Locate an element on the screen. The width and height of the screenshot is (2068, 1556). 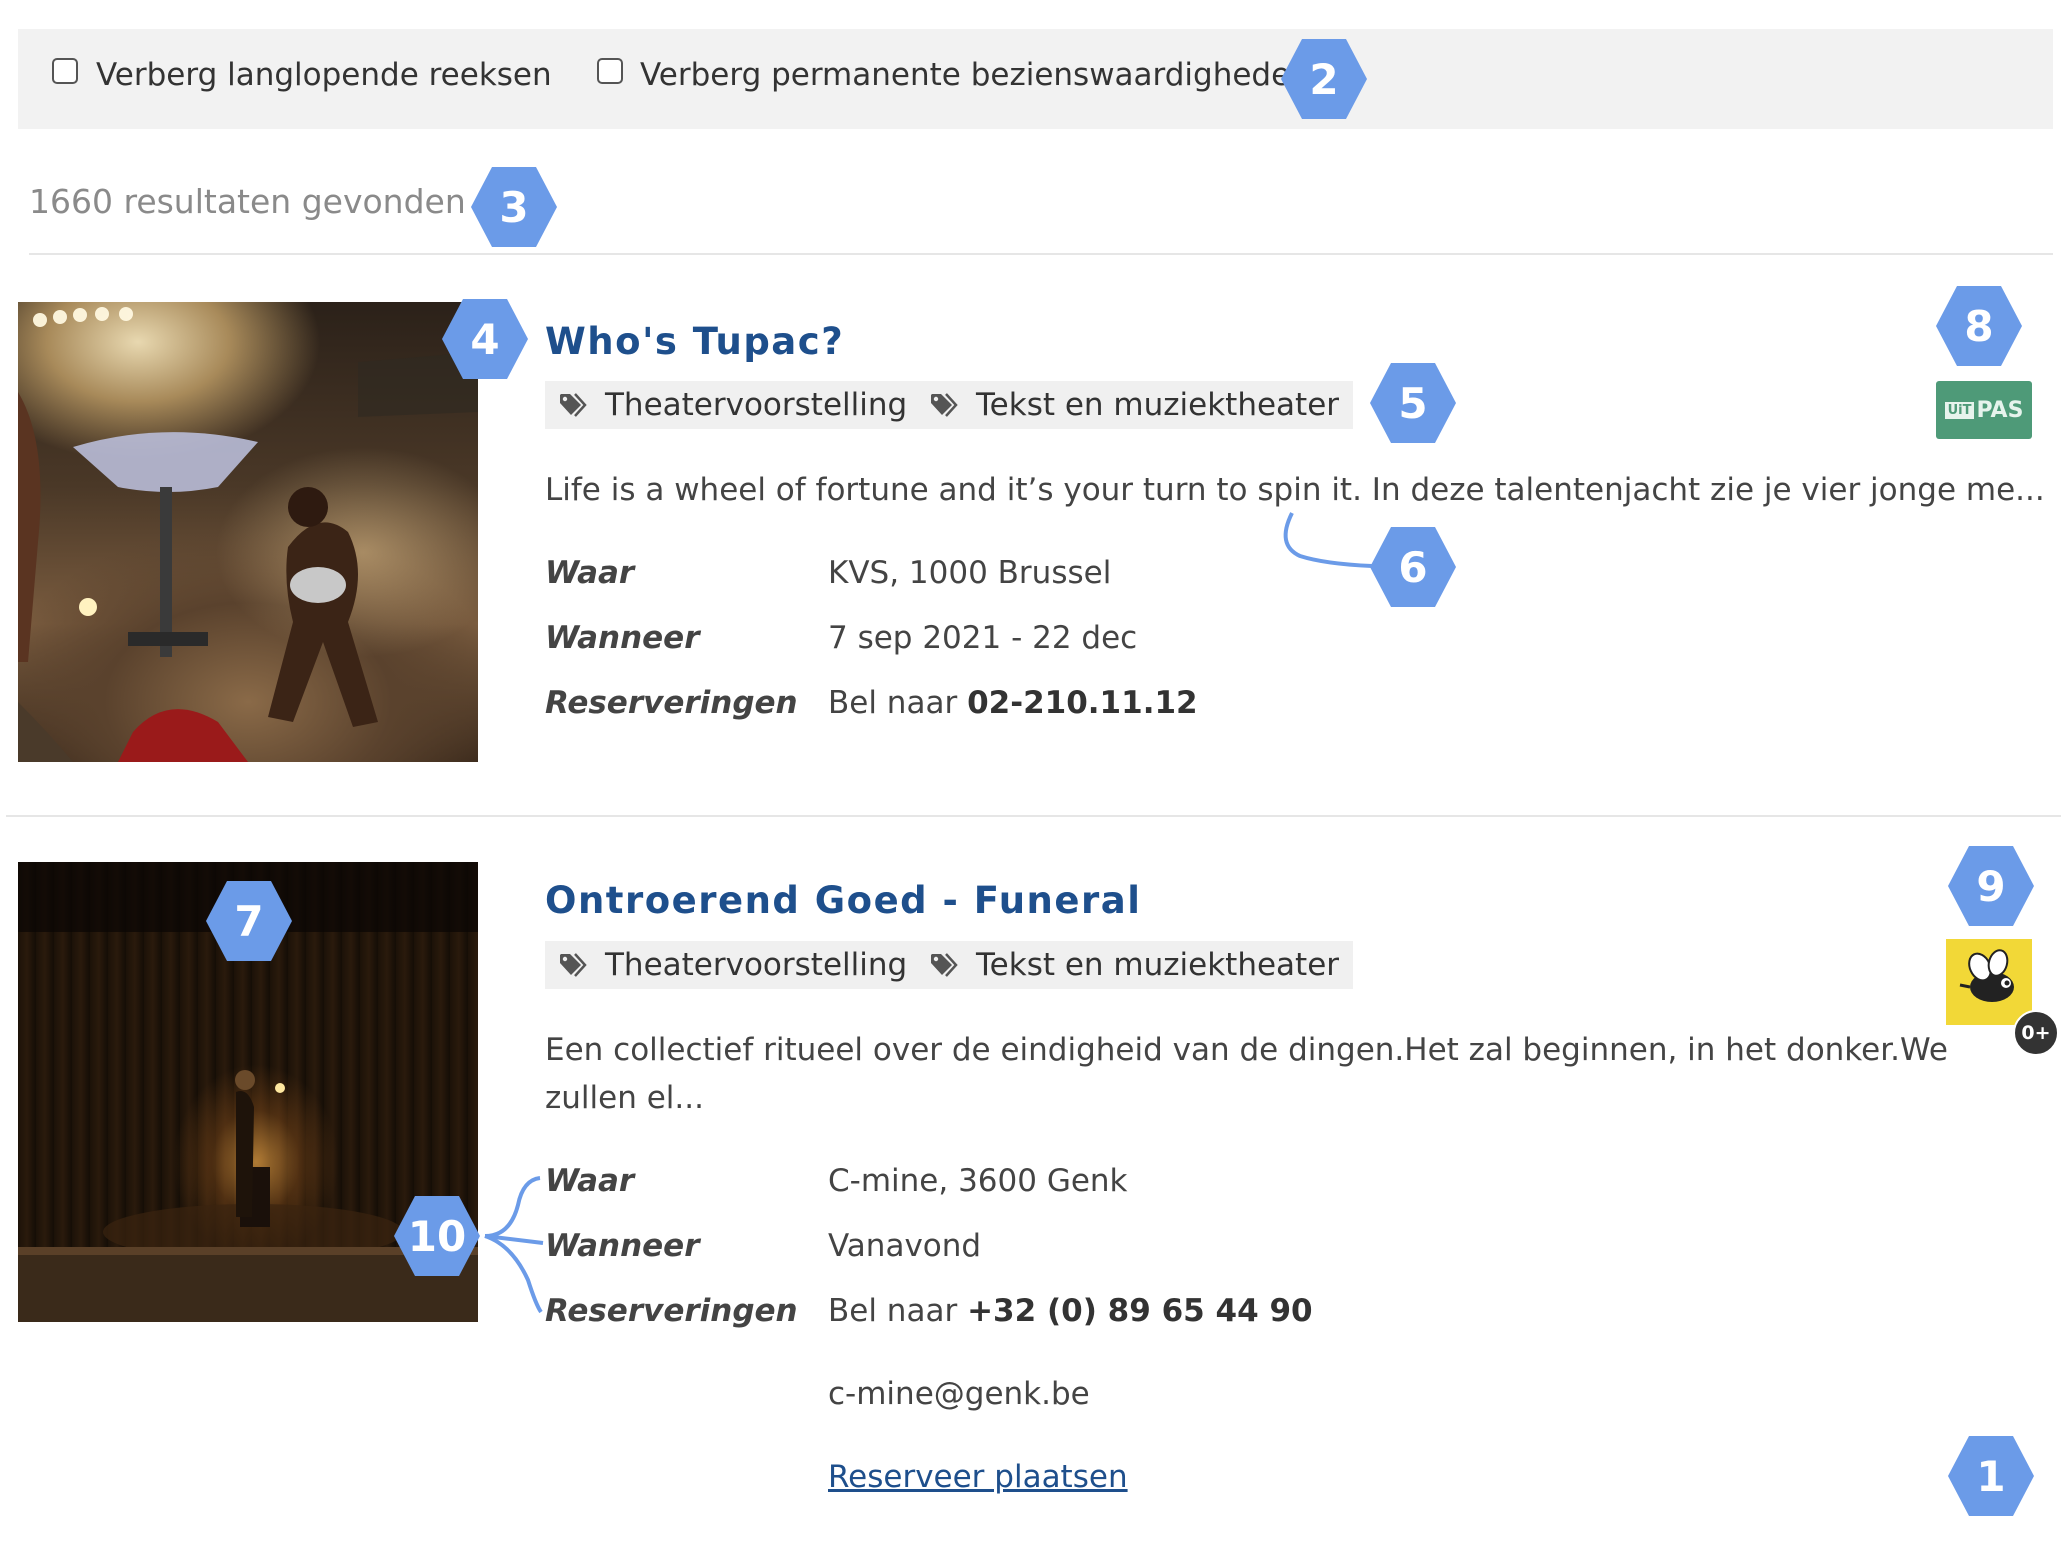
callout-5: 5 is located at coordinates (1413, 403).